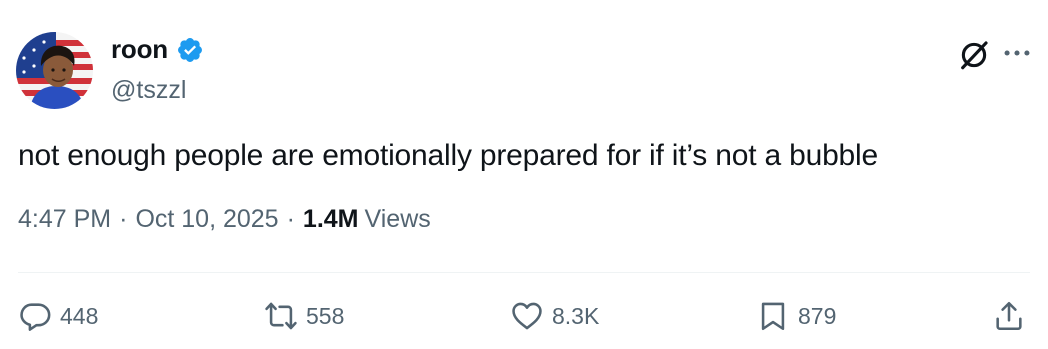 The image size is (1048, 349). What do you see at coordinates (325, 315) in the screenshot?
I see `retweet-count: 558` at bounding box center [325, 315].